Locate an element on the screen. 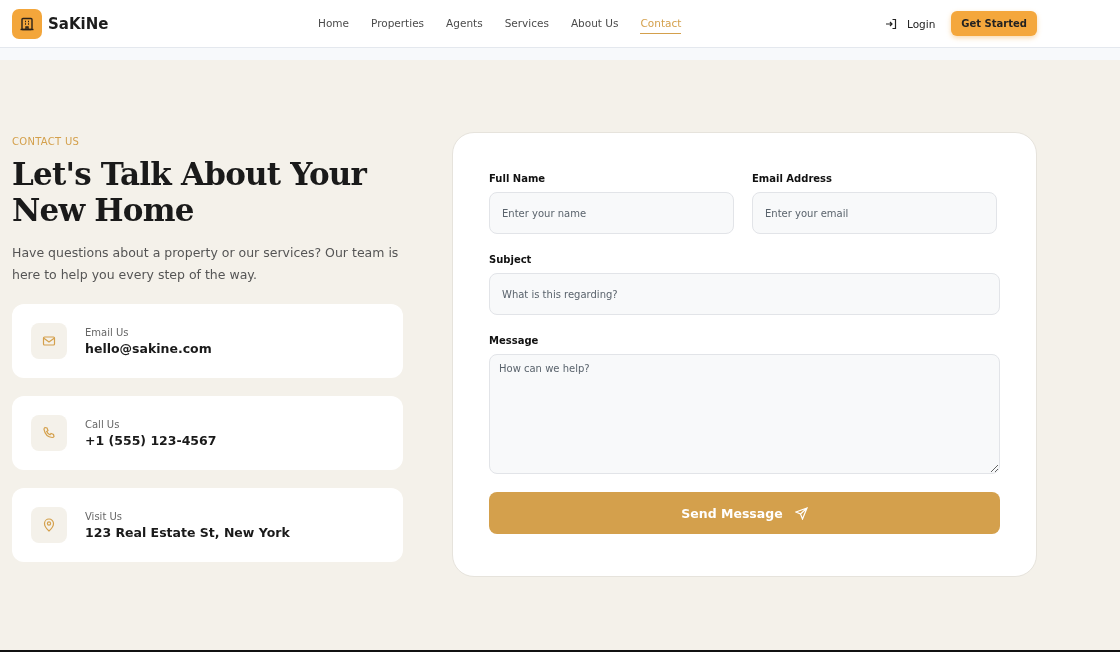 The height and width of the screenshot is (652, 1120). envelope-icon is located at coordinates (49, 341).